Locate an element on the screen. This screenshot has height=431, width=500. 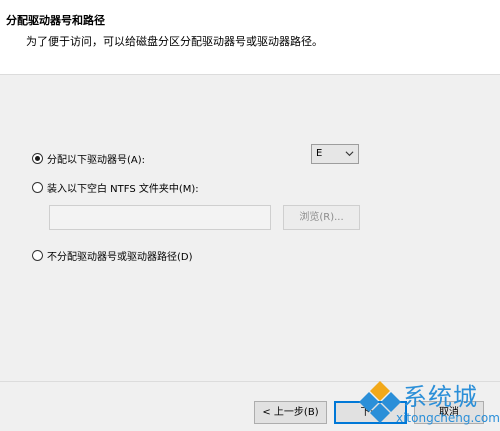
watermark-cn-text: 系统城 is located at coordinates (440, 397).